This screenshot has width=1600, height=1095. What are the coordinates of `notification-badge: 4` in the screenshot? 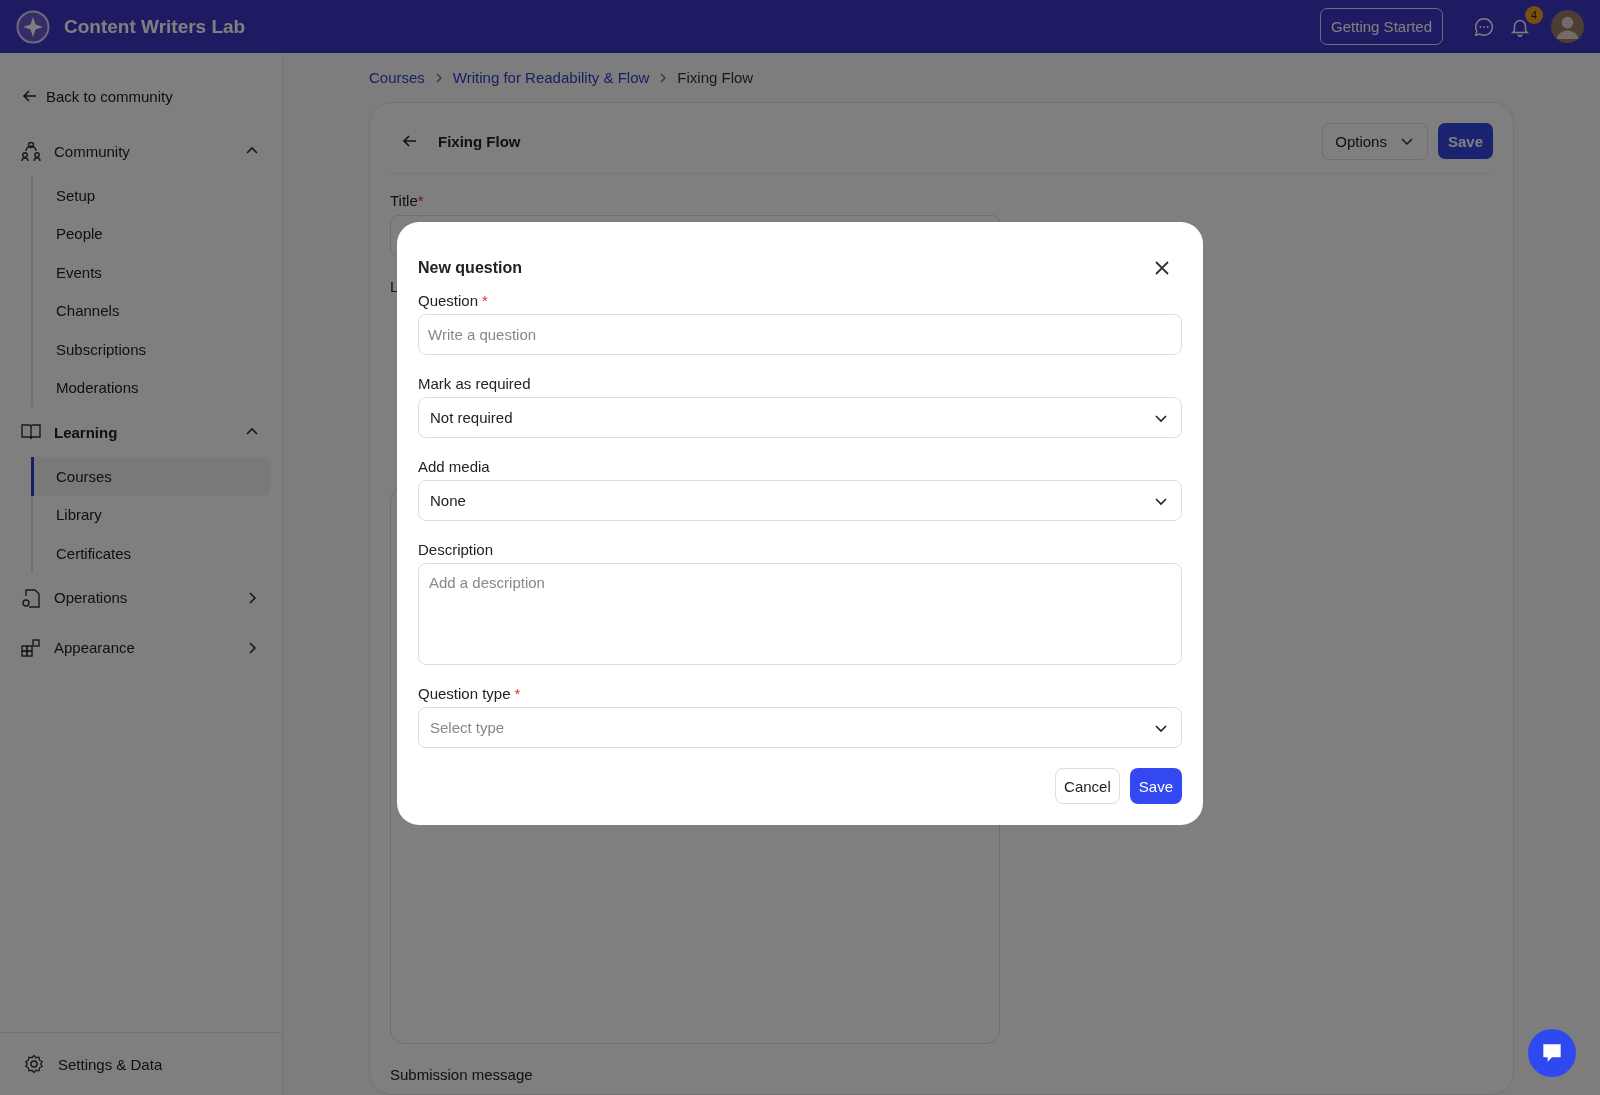 It's located at (1534, 14).